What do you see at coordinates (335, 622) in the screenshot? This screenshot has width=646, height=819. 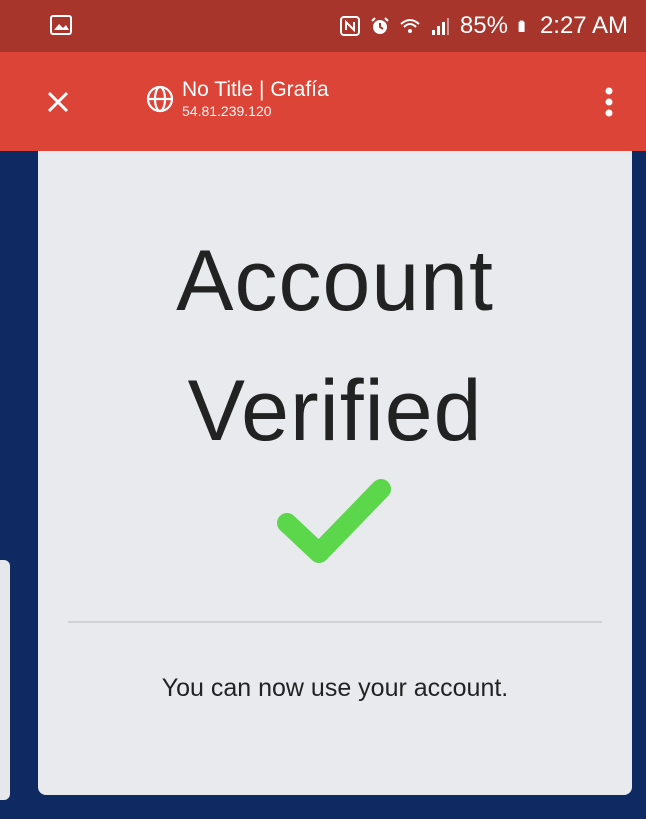 I see `divider` at bounding box center [335, 622].